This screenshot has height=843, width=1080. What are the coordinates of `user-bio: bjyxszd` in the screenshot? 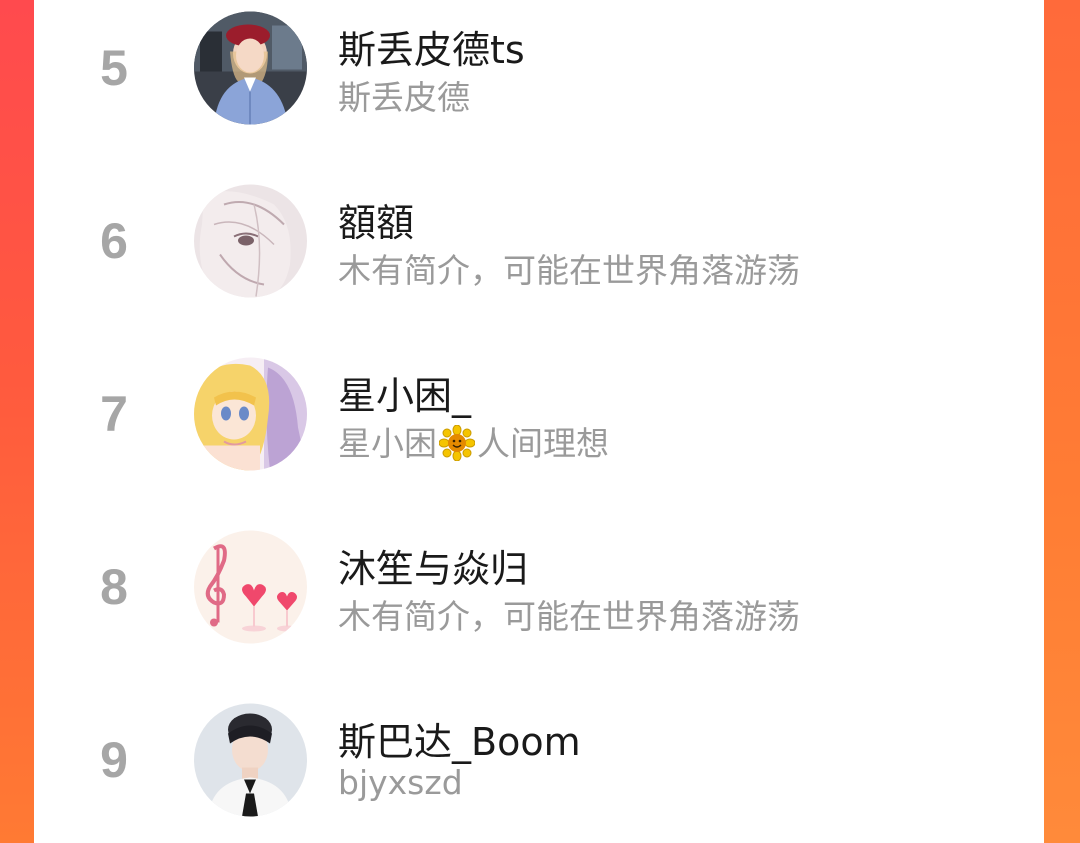 It's located at (400, 782).